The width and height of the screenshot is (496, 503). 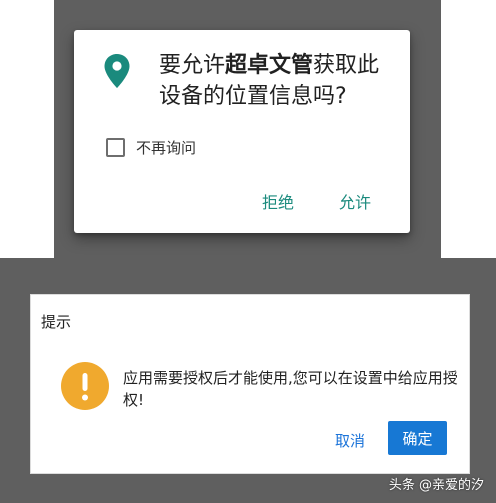 I want to click on deny-button: 拒绝, so click(x=278, y=201).